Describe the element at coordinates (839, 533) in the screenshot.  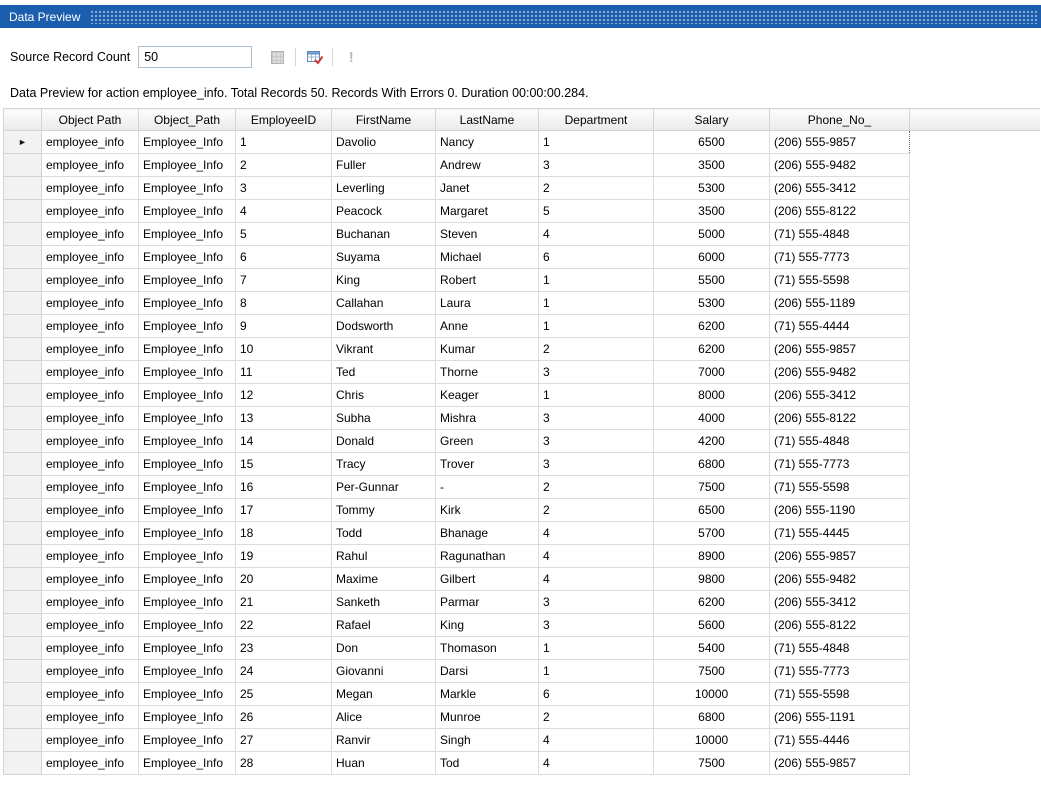
I see `cell-phone-no: (71) 555-4445` at that location.